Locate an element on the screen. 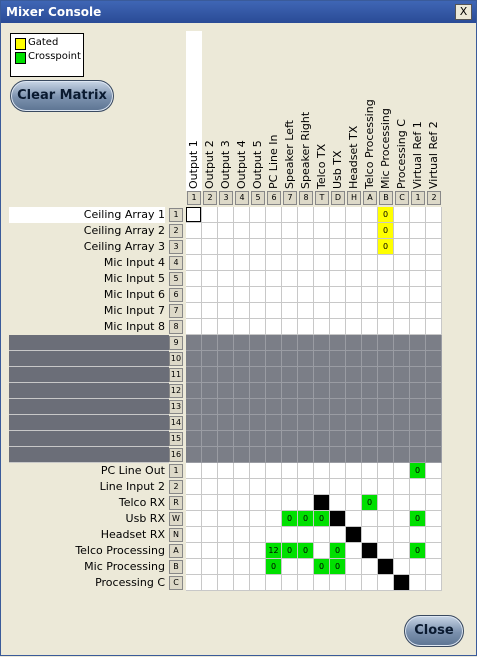 The image size is (477, 657). column-number: 6 is located at coordinates (274, 198).